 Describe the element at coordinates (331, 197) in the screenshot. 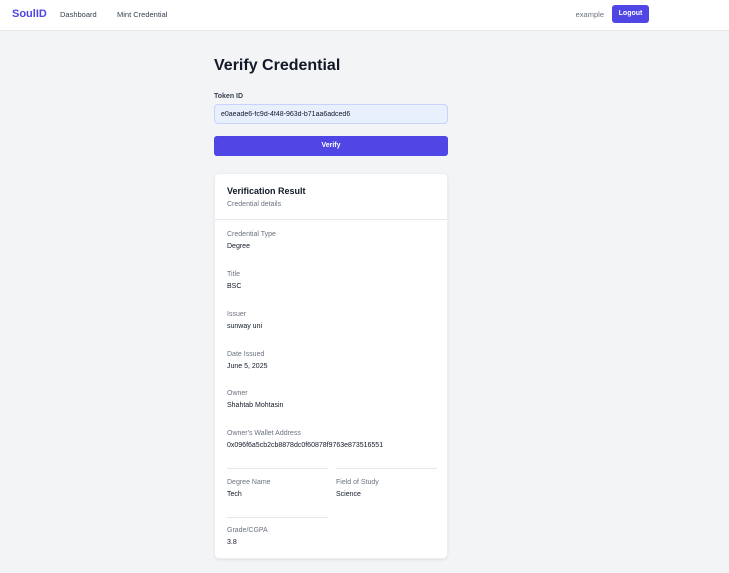

I see `card-header: Verification Result Credential details` at that location.